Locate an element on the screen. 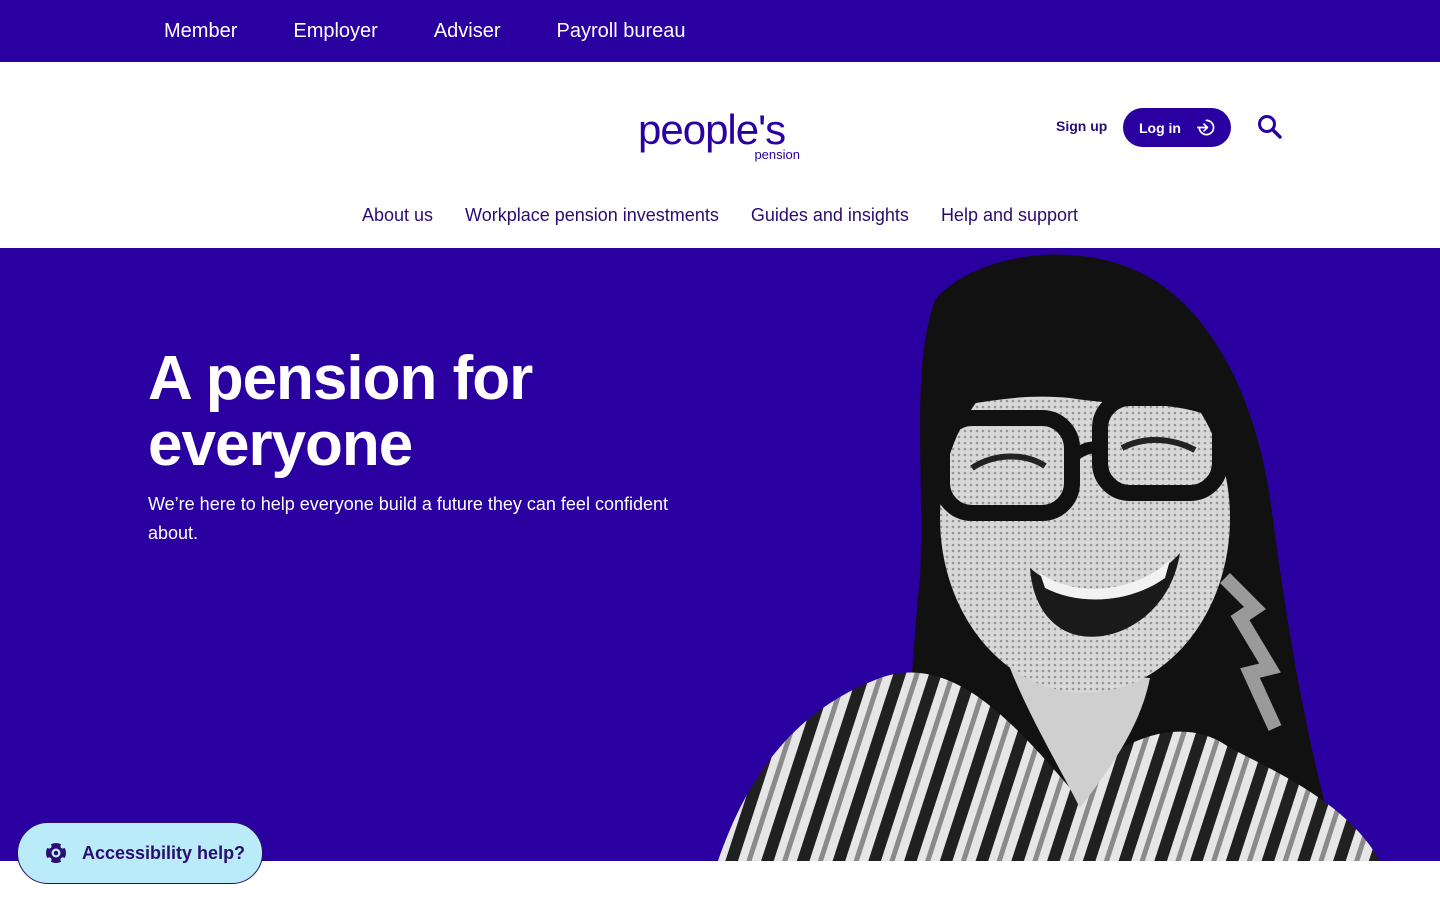 The height and width of the screenshot is (900, 1440). audience-bar: Member Employer Adviser Payroll bureau is located at coordinates (720, 31).